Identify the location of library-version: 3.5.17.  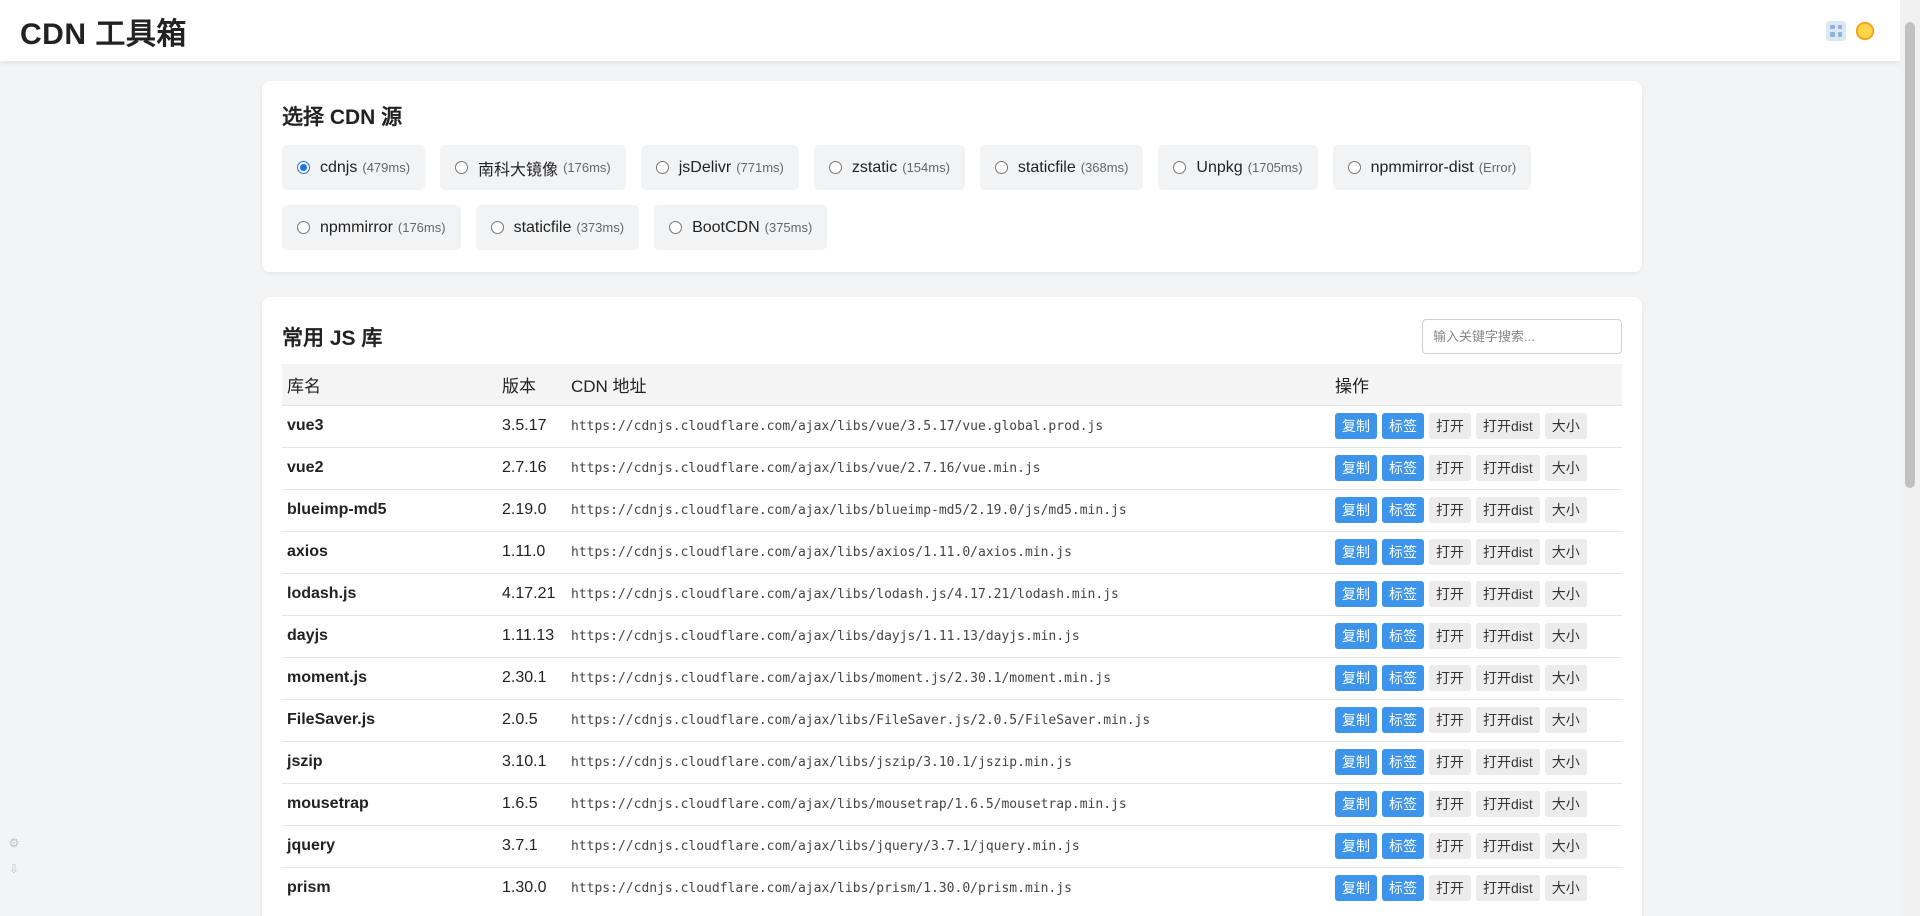
(531, 425).